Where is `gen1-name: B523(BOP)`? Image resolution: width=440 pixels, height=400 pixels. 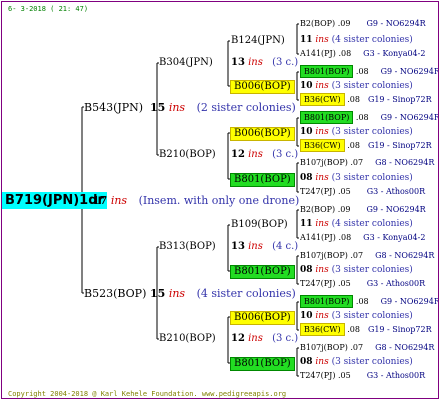
gen1-name: B523(BOP) is located at coordinates (115, 293).